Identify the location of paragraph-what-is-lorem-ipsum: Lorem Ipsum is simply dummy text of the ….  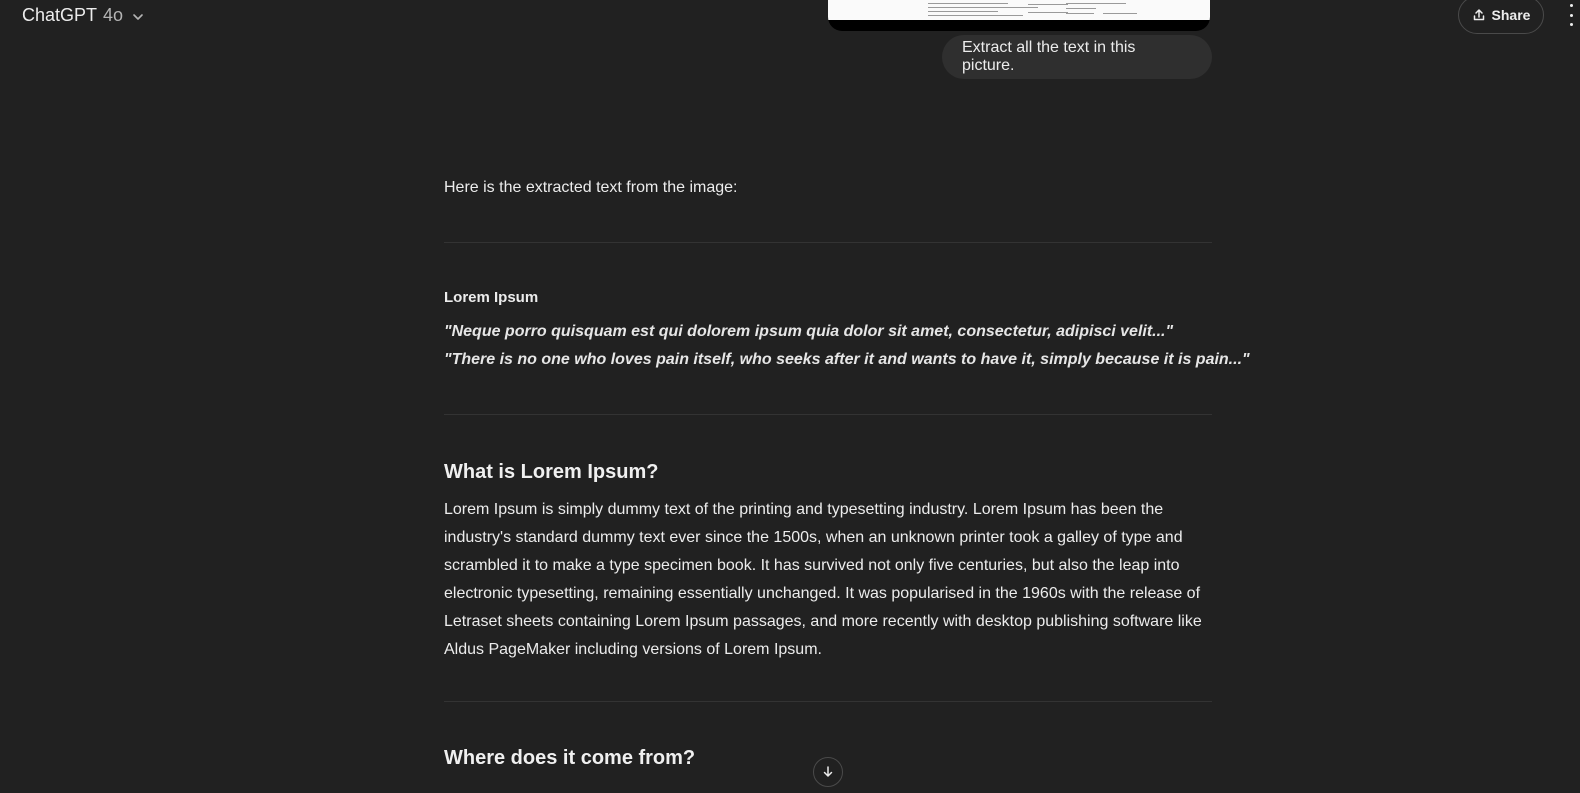
(823, 579).